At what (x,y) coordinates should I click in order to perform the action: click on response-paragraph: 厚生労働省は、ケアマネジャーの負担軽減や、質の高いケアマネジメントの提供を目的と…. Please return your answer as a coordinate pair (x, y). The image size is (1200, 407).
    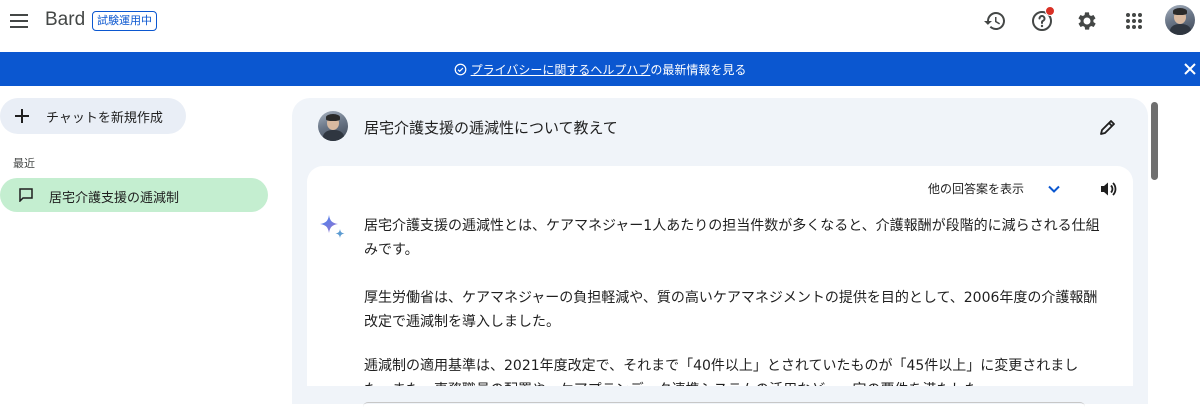
    Looking at the image, I should click on (731, 310).